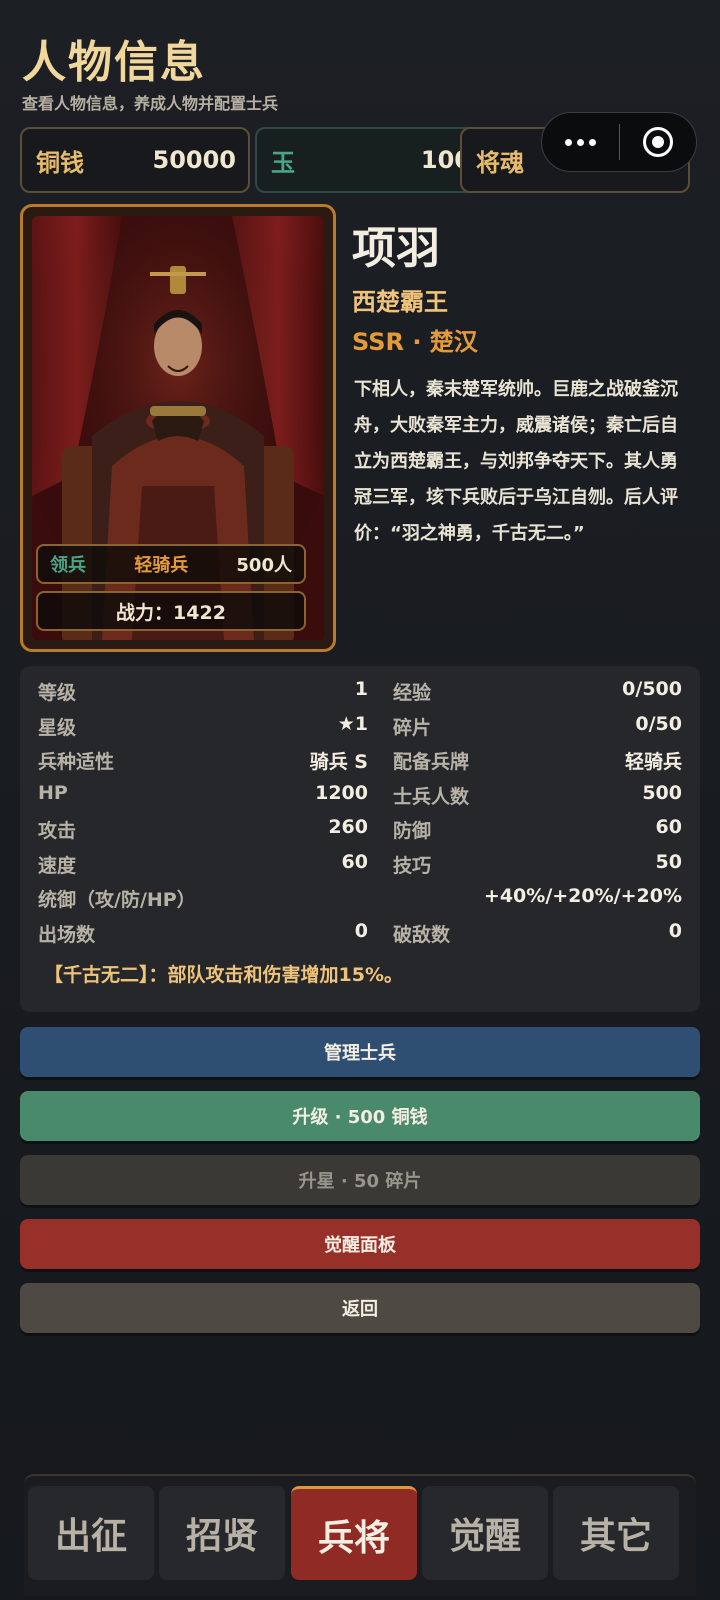 The width and height of the screenshot is (720, 1600). I want to click on page-title: 人物信息, so click(114, 62).